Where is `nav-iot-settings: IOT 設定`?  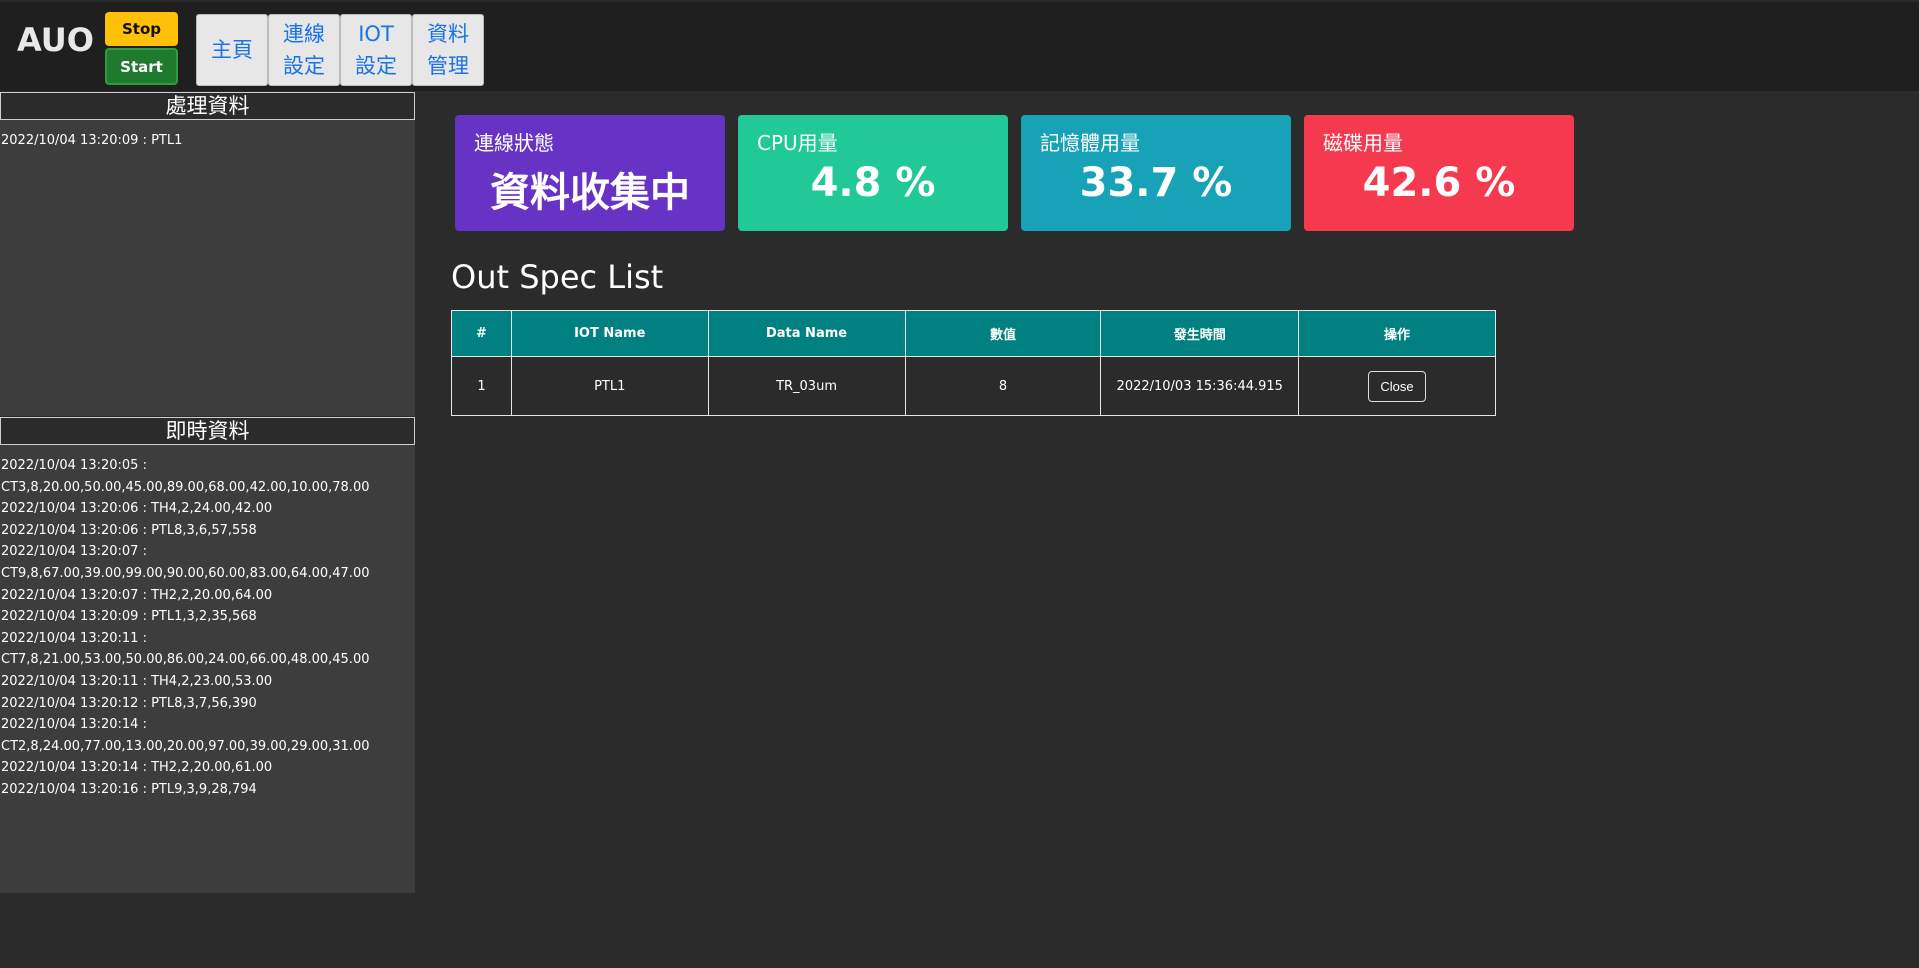
nav-iot-settings: IOT 設定 is located at coordinates (376, 50).